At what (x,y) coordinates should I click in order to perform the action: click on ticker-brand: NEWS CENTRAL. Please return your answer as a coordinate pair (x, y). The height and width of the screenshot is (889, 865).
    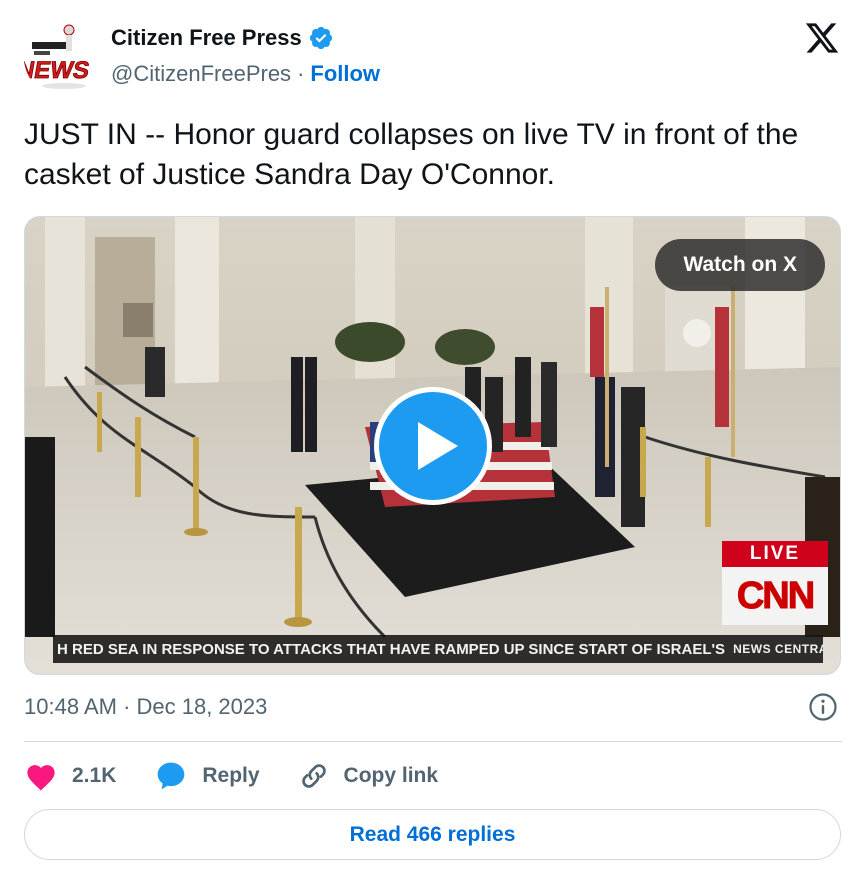
    Looking at the image, I should click on (778, 649).